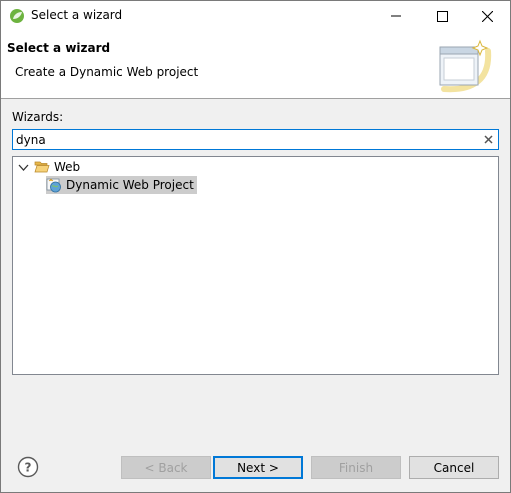 This screenshot has height=493, width=511. I want to click on minimize-icon, so click(396, 16).